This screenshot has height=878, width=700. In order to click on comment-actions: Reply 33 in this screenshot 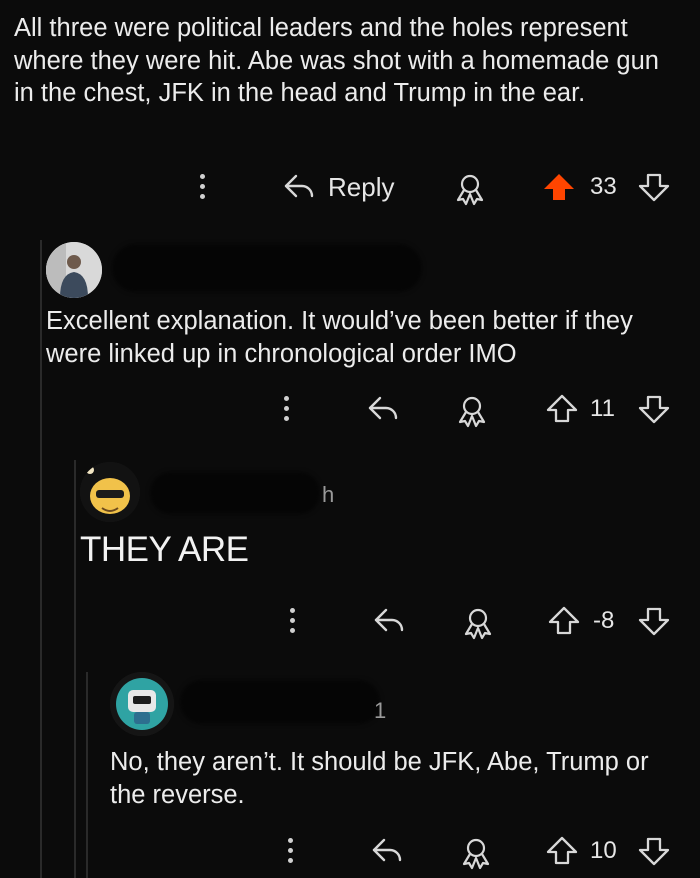, I will do `click(350, 188)`.